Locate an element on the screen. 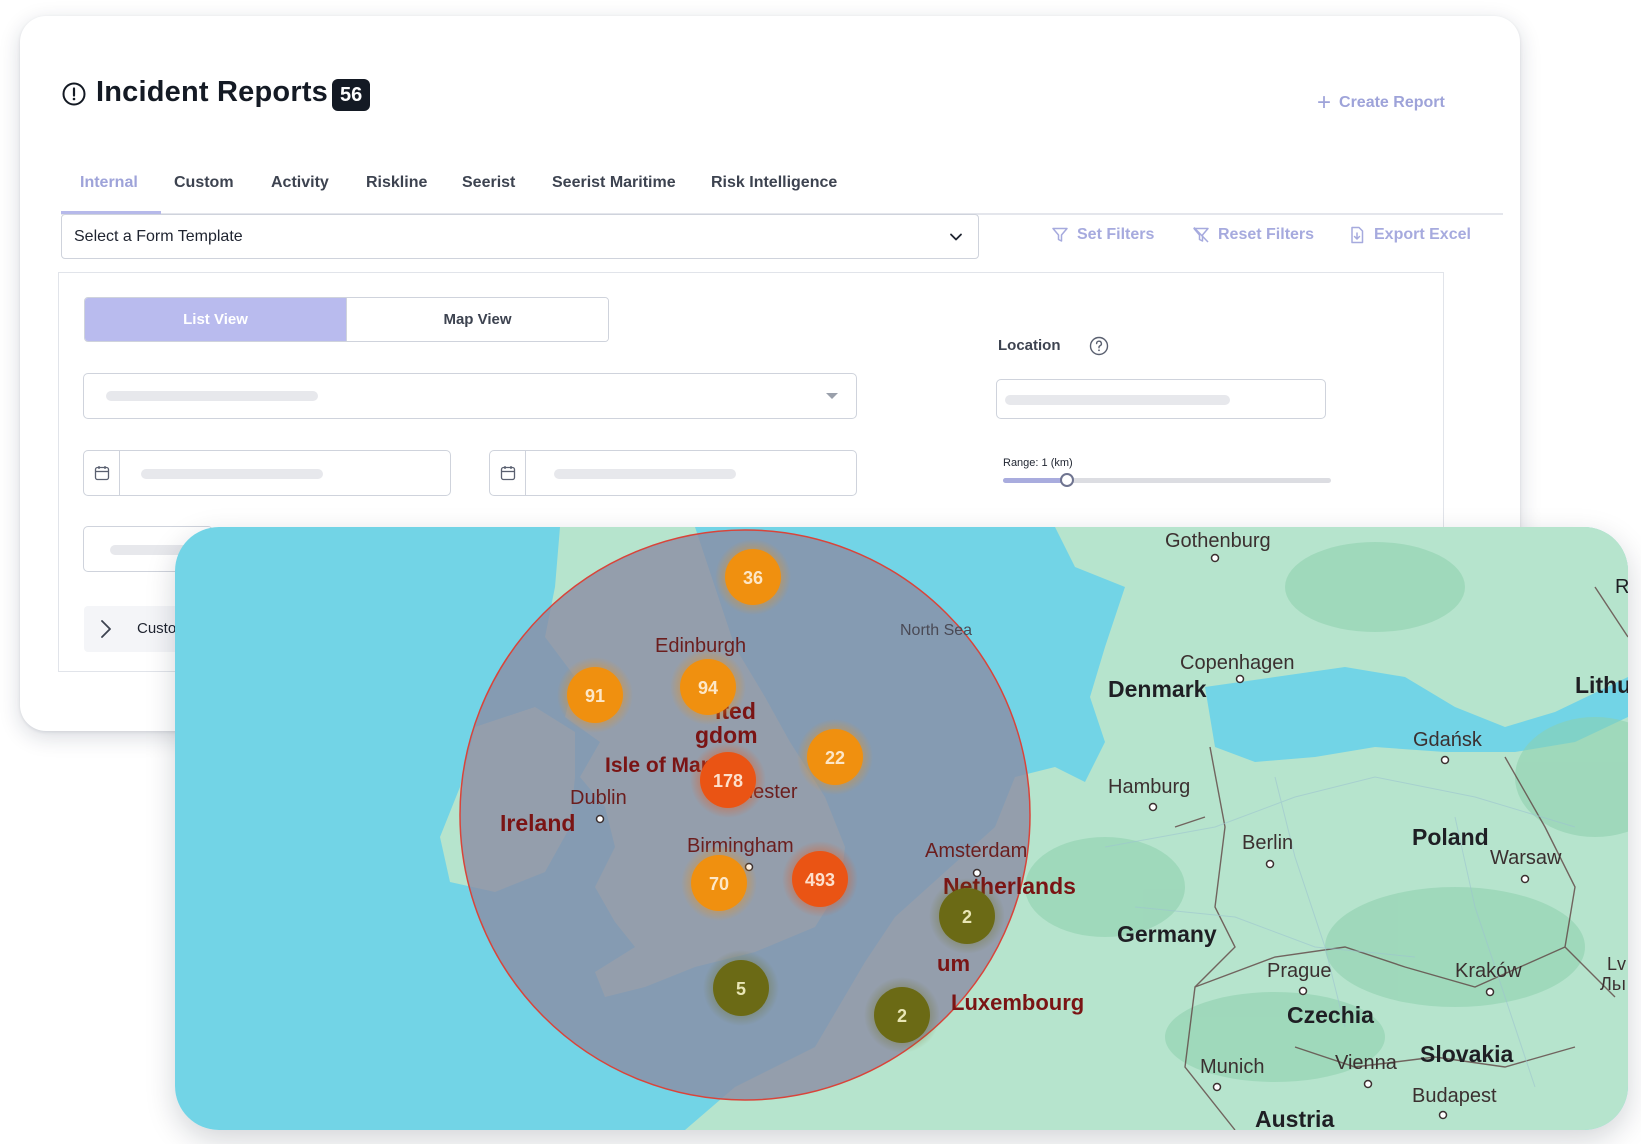  cluster-count: 91 is located at coordinates (595, 696).